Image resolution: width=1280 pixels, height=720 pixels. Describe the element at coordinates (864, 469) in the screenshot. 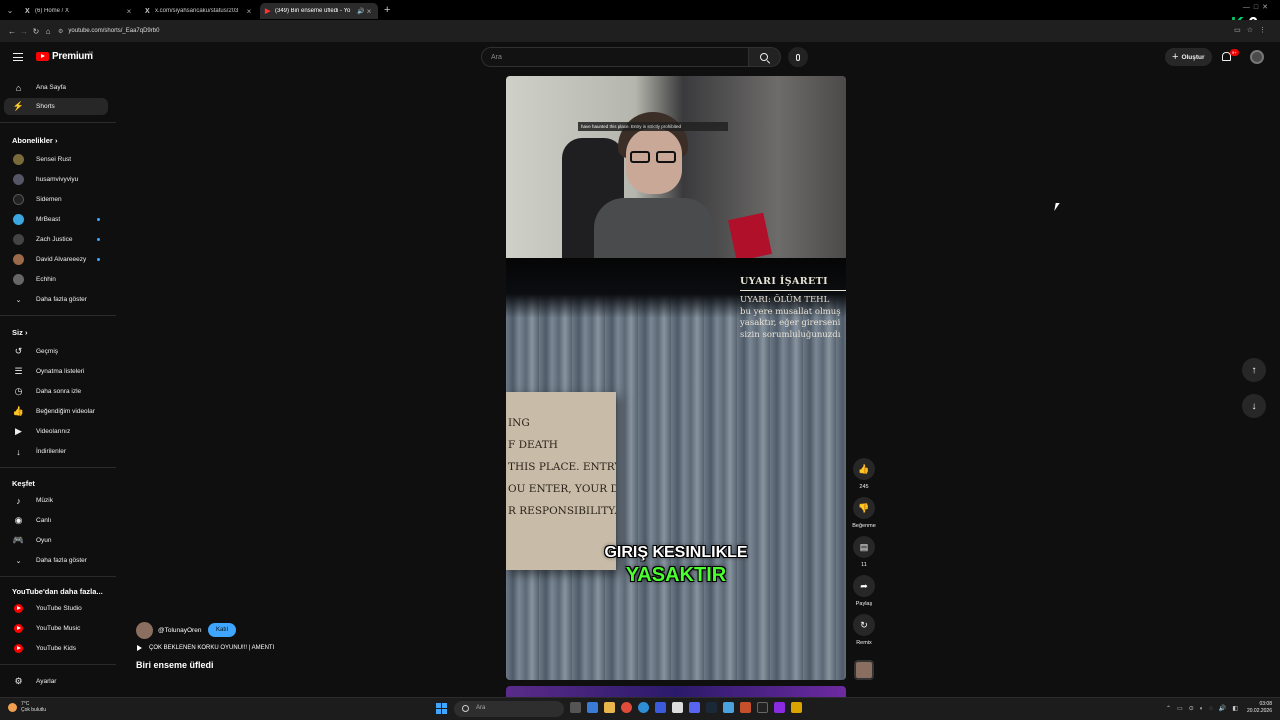

I see `like-button: 👍` at that location.